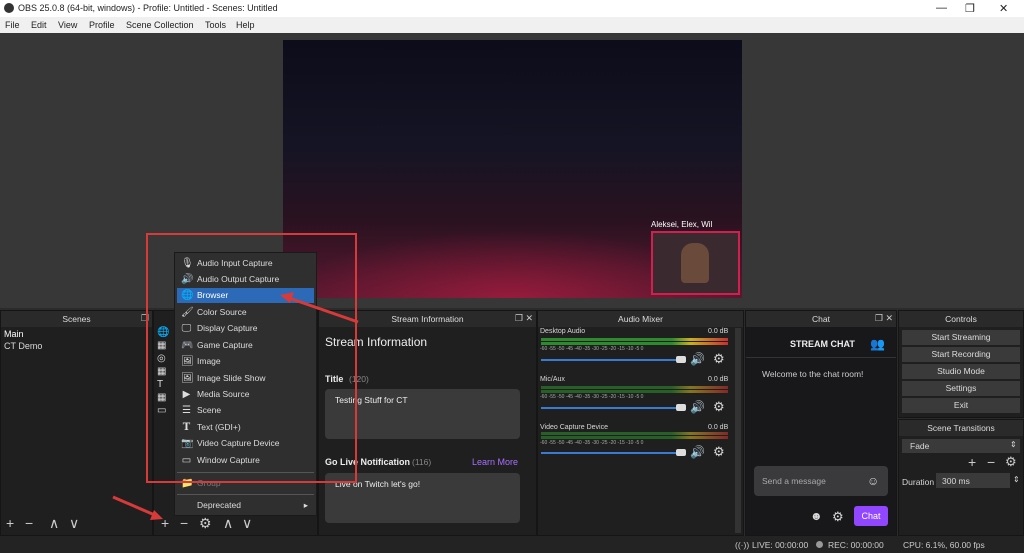 The image size is (1024, 553). What do you see at coordinates (819, 544) in the screenshot?
I see `rec-dot-icon` at bounding box center [819, 544].